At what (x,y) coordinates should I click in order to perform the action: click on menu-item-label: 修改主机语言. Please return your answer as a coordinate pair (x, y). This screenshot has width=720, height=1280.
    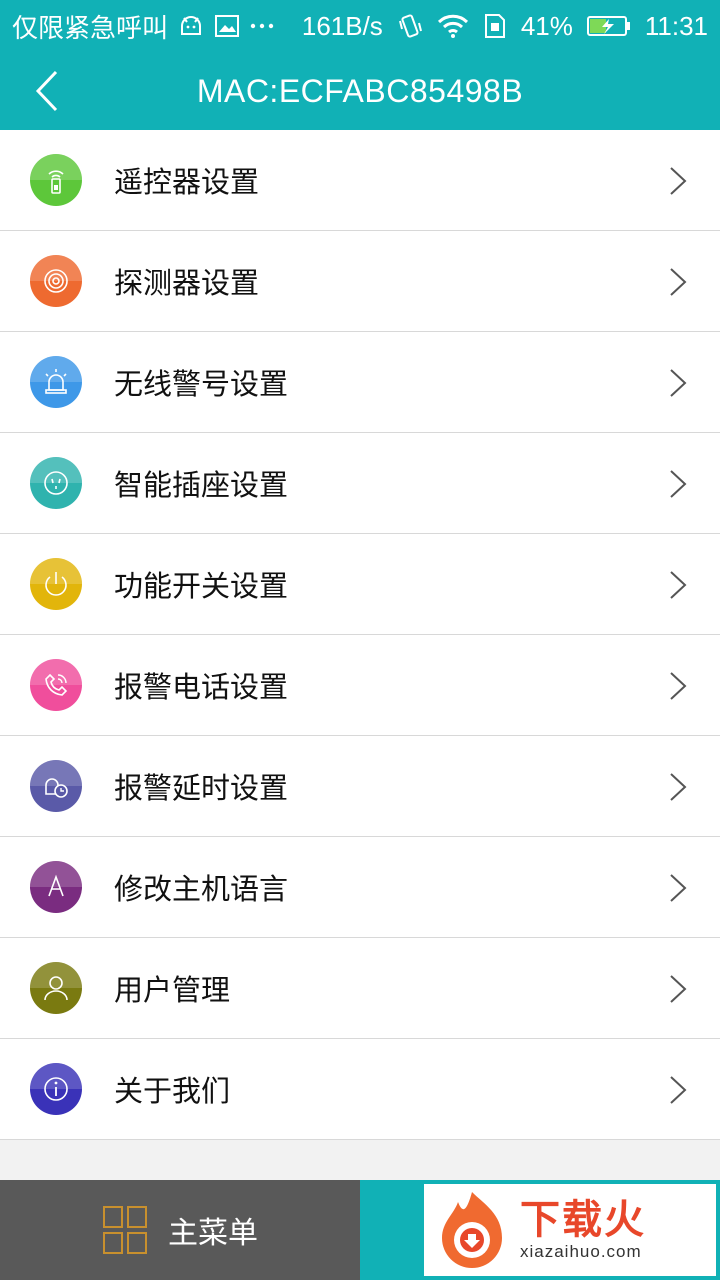
    Looking at the image, I should click on (201, 889).